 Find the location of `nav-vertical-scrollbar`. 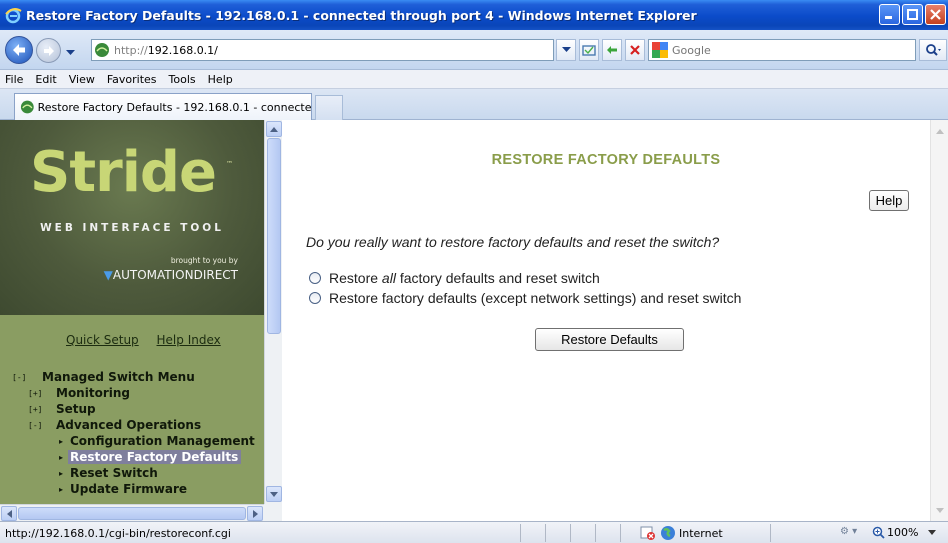

nav-vertical-scrollbar is located at coordinates (273, 312).